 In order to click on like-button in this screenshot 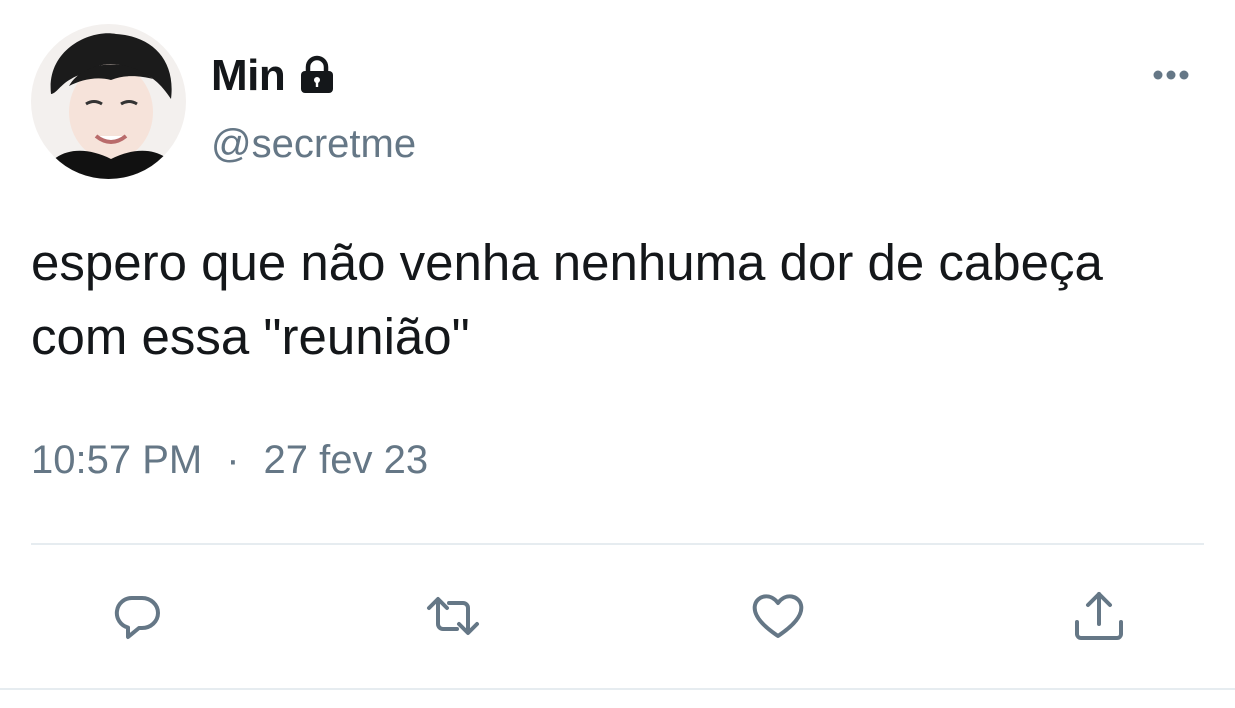, I will do `click(778, 616)`.